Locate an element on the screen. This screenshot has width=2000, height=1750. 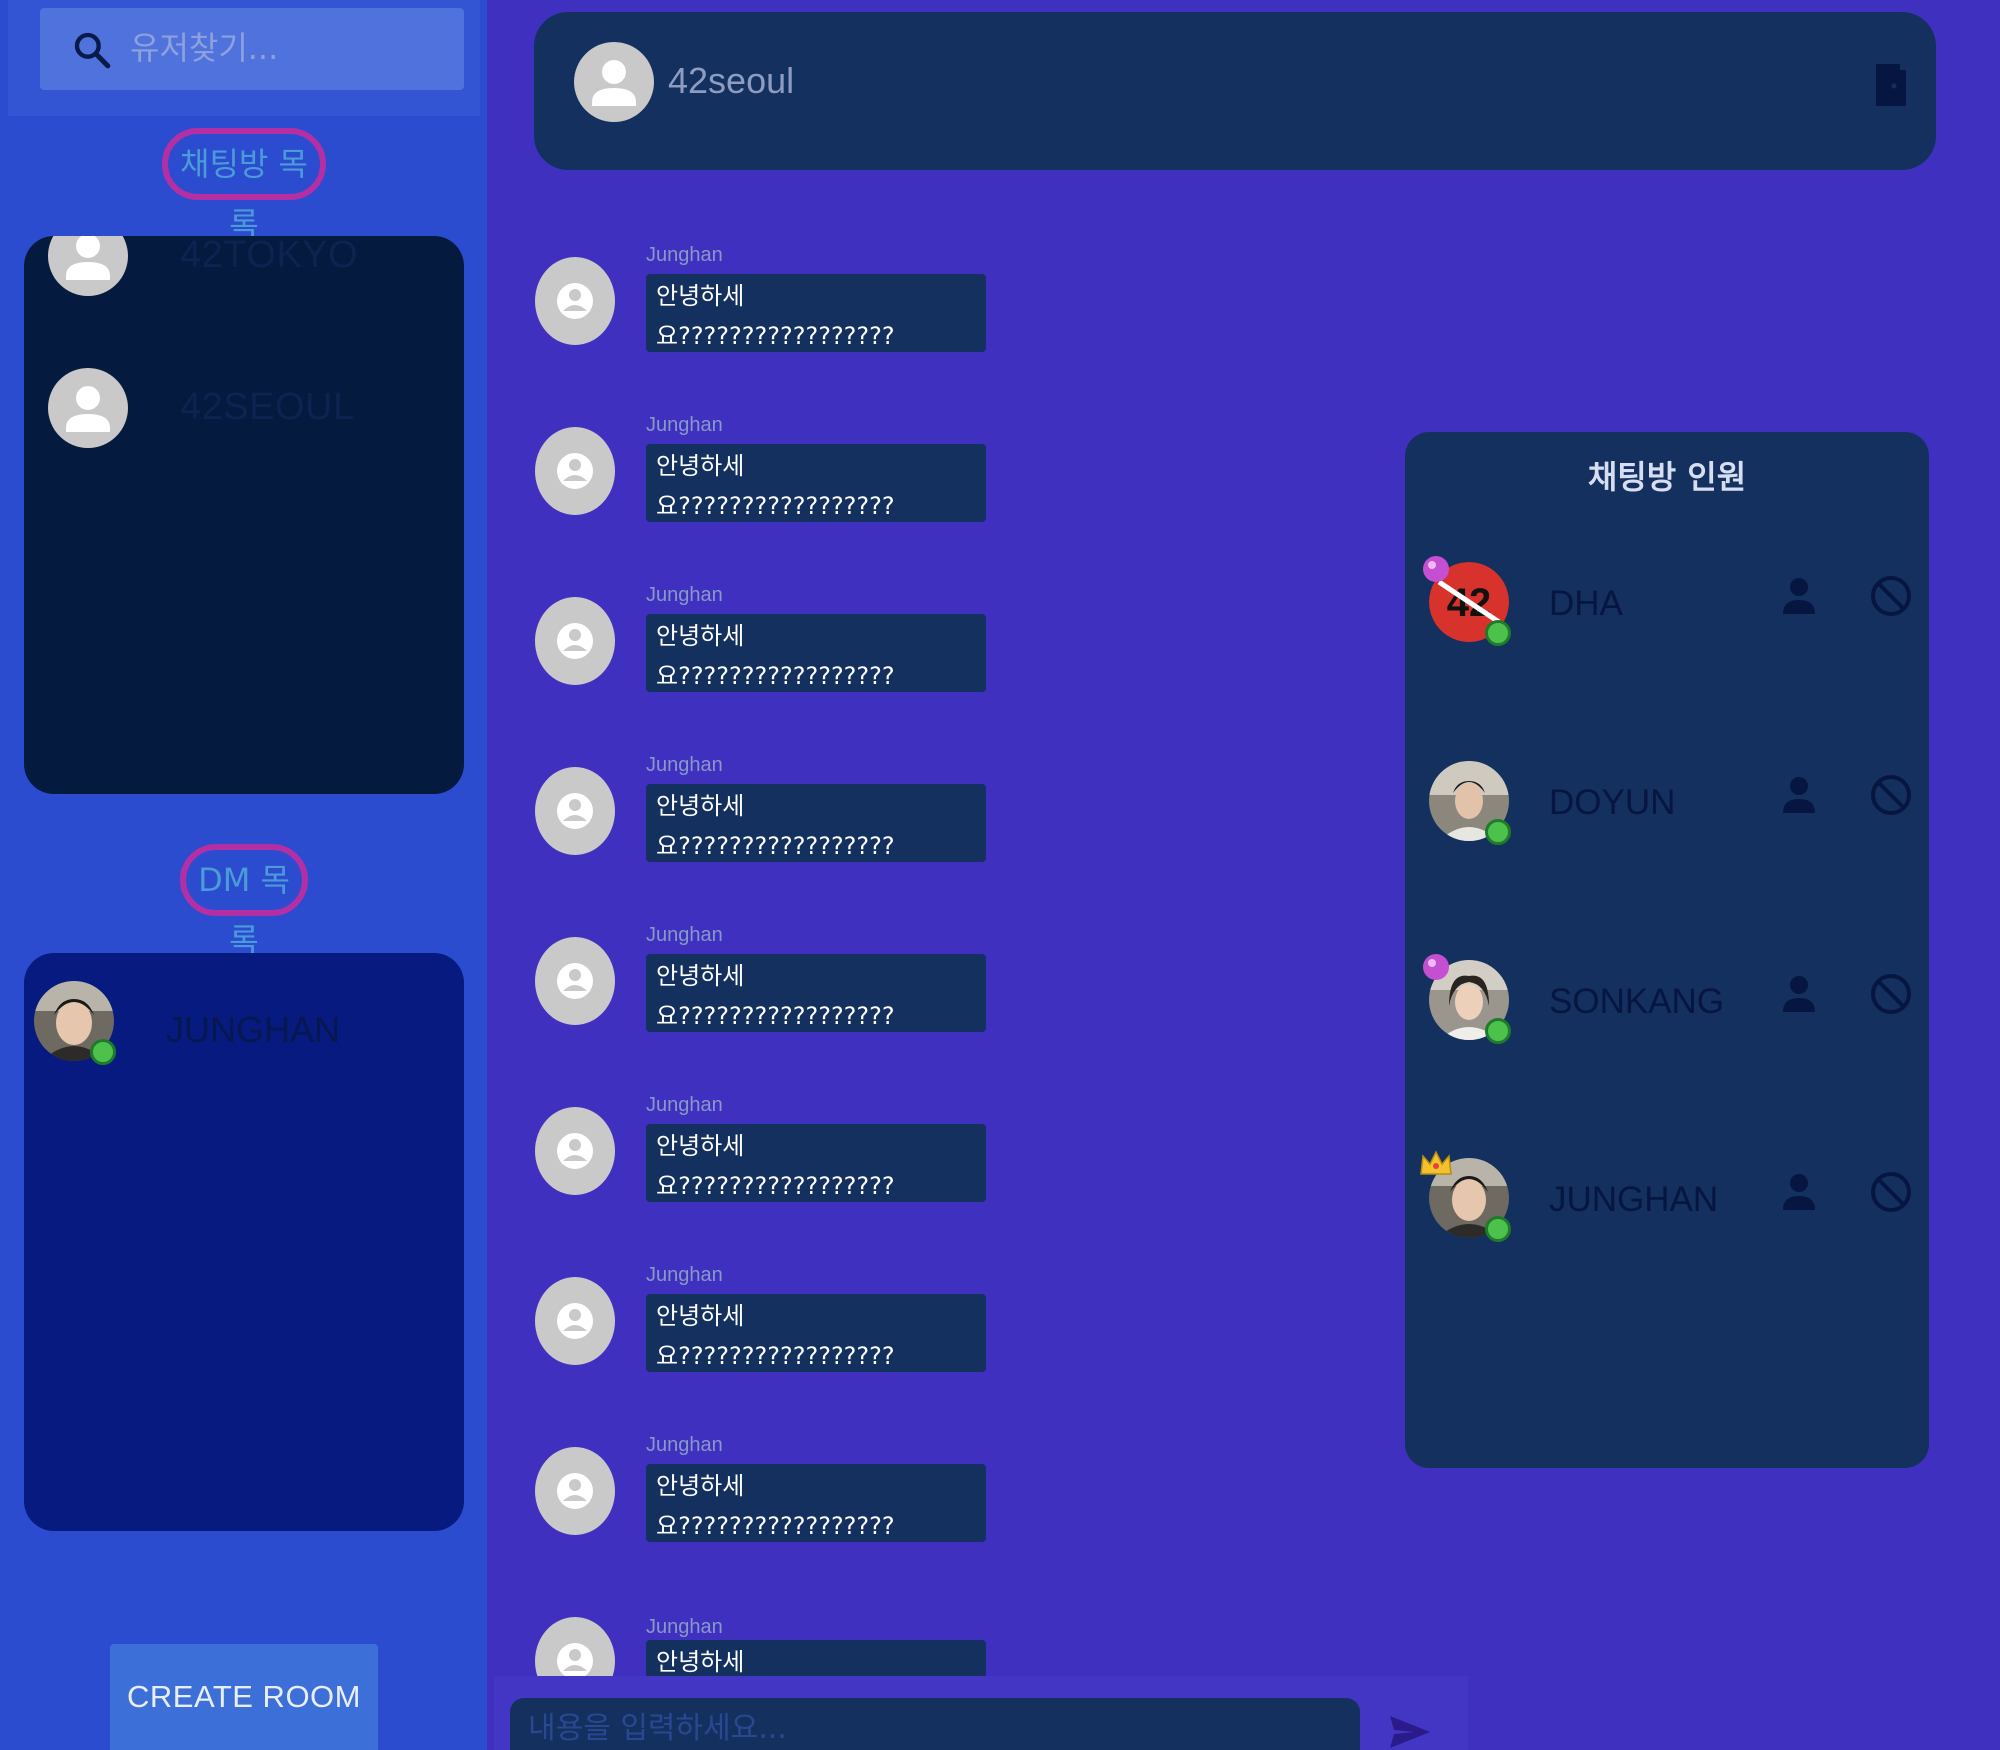
room-name: 42TOKYO is located at coordinates (269, 256).